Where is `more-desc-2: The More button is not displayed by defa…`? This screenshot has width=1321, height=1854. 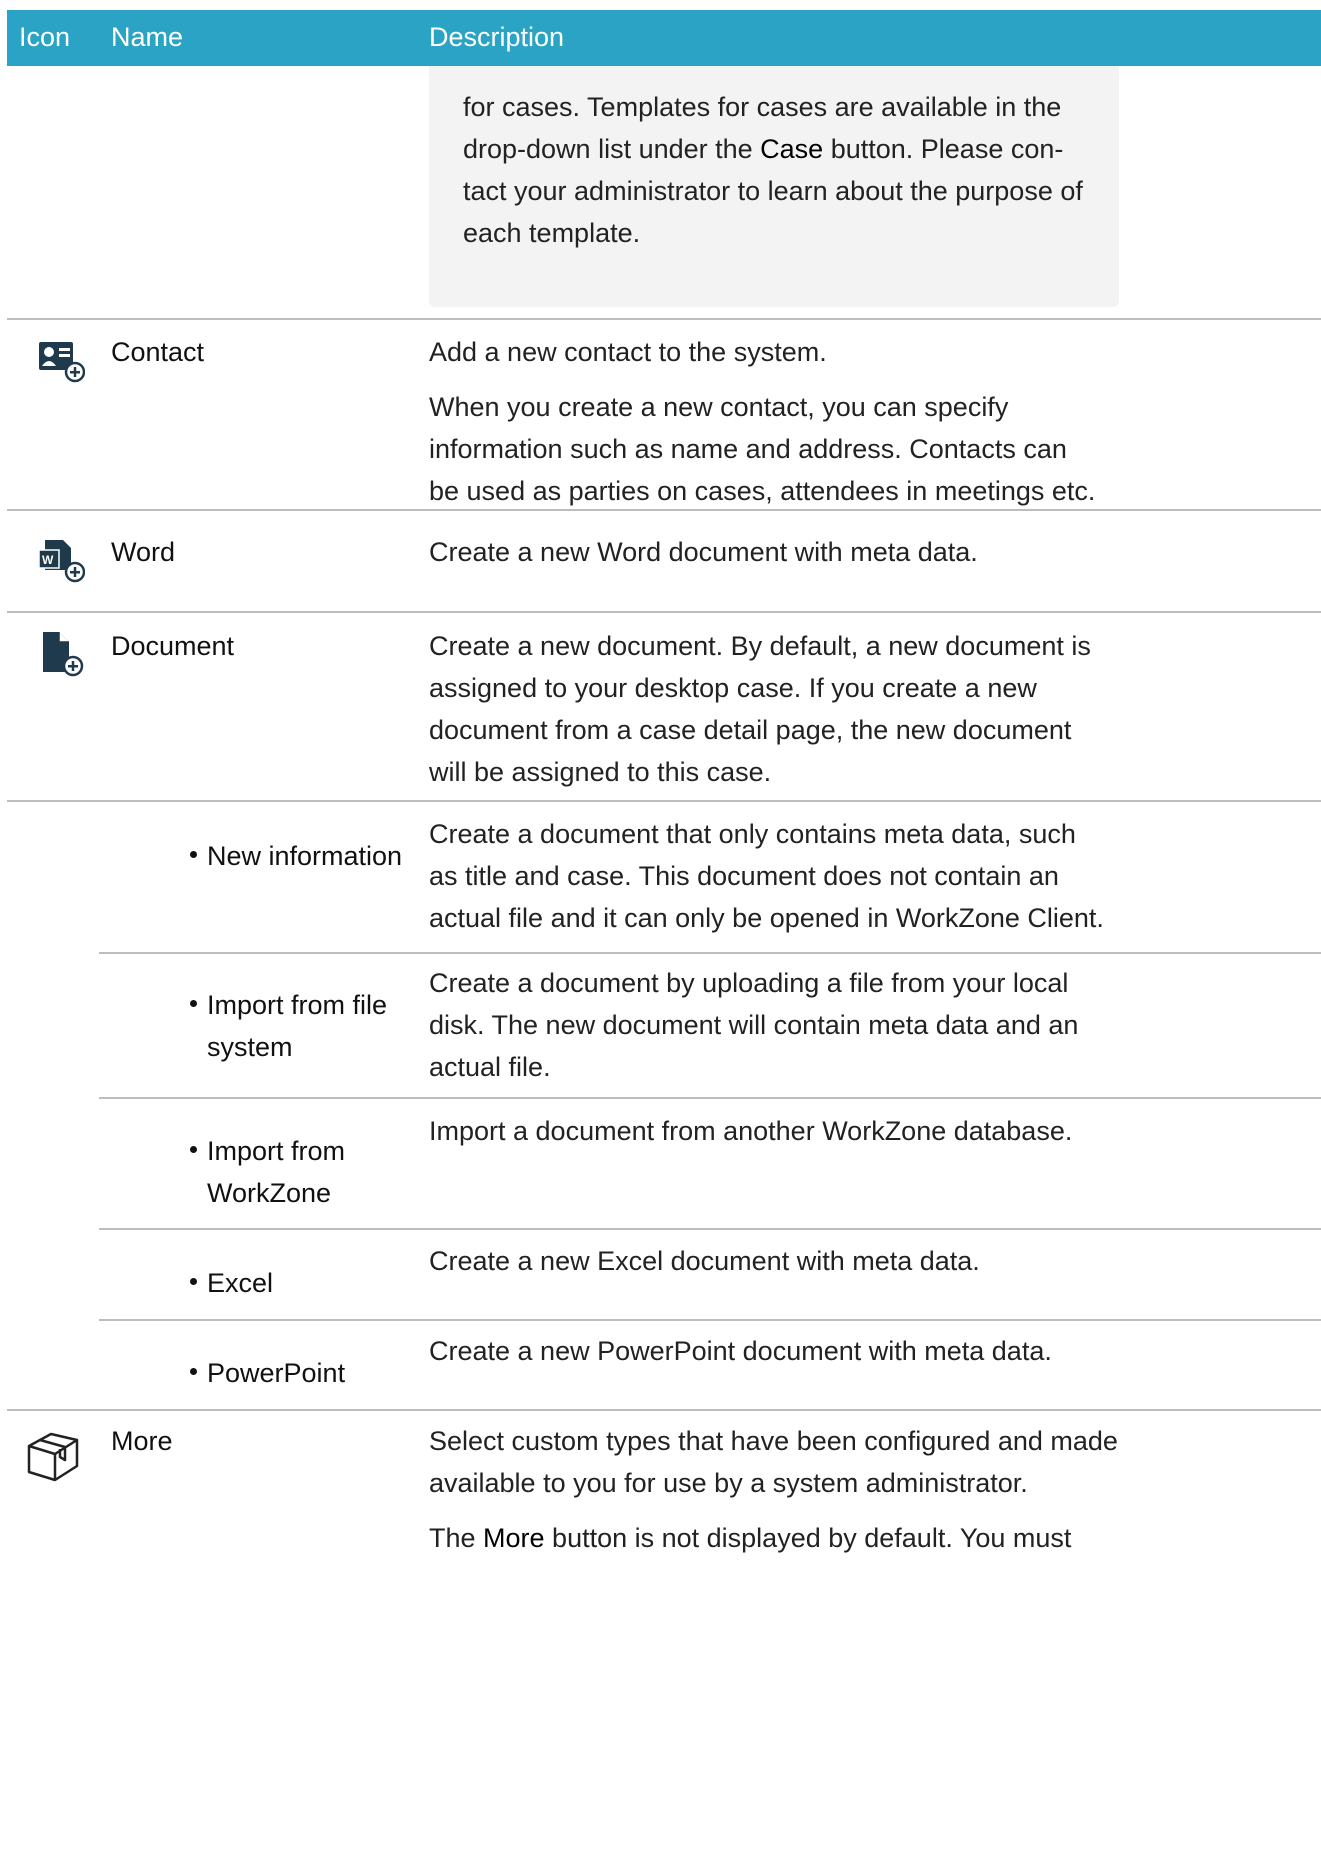
more-desc-2: The More button is not displayed by defa… is located at coordinates (774, 1538).